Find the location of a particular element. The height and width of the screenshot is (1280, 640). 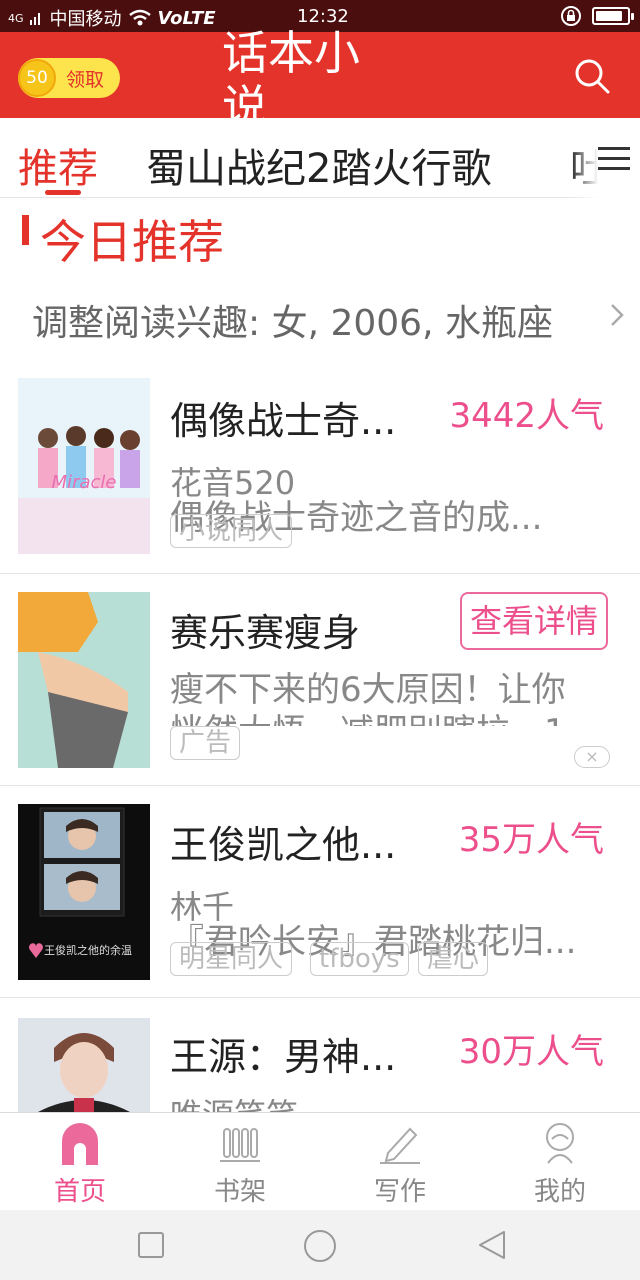

recent-apps-icon is located at coordinates (151, 1245).